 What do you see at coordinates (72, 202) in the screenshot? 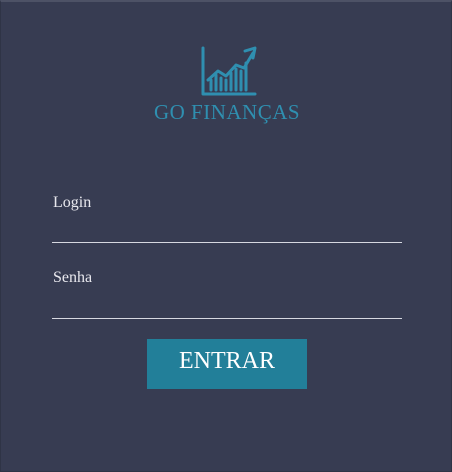
I see `login-label: Login` at bounding box center [72, 202].